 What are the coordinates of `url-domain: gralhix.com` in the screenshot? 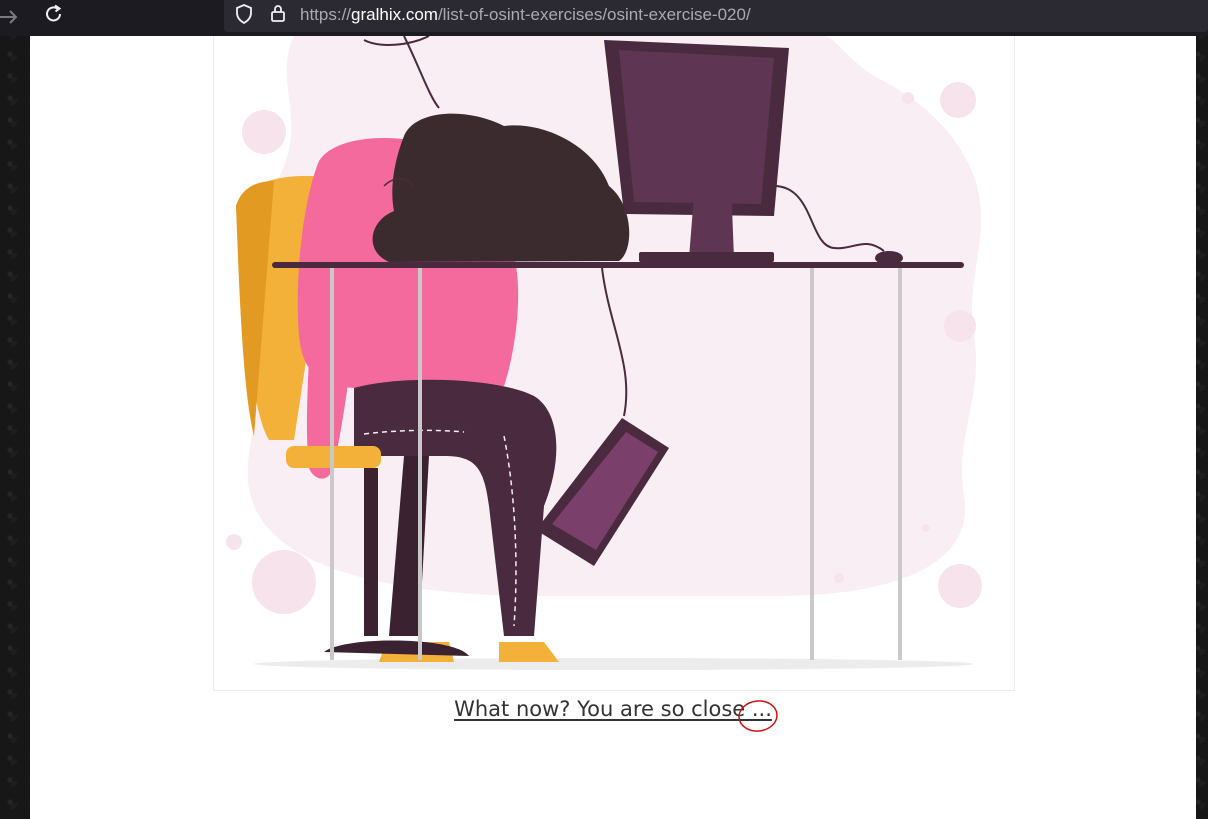 It's located at (394, 14).